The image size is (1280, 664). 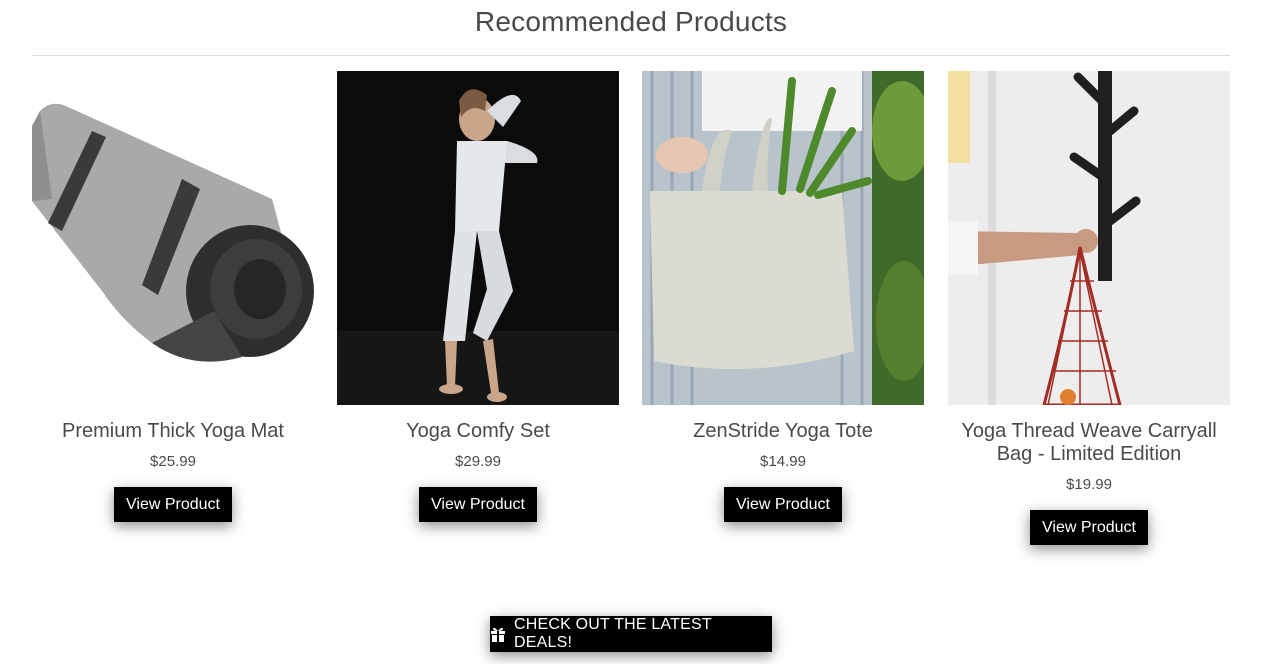 I want to click on product-price: $29.99, so click(x=478, y=461).